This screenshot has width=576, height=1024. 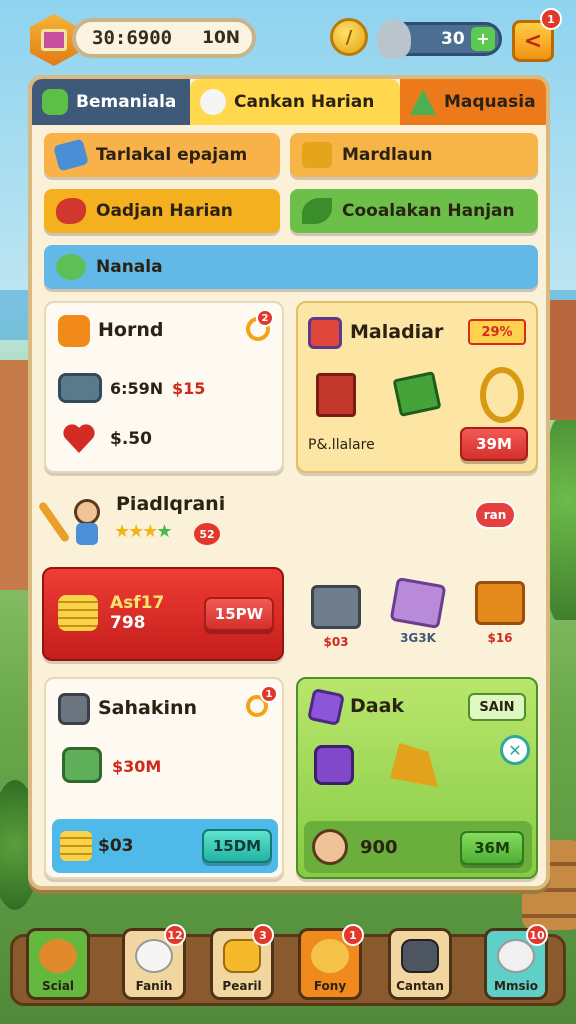 I want to click on add-energy-button: +, so click(x=483, y=39).